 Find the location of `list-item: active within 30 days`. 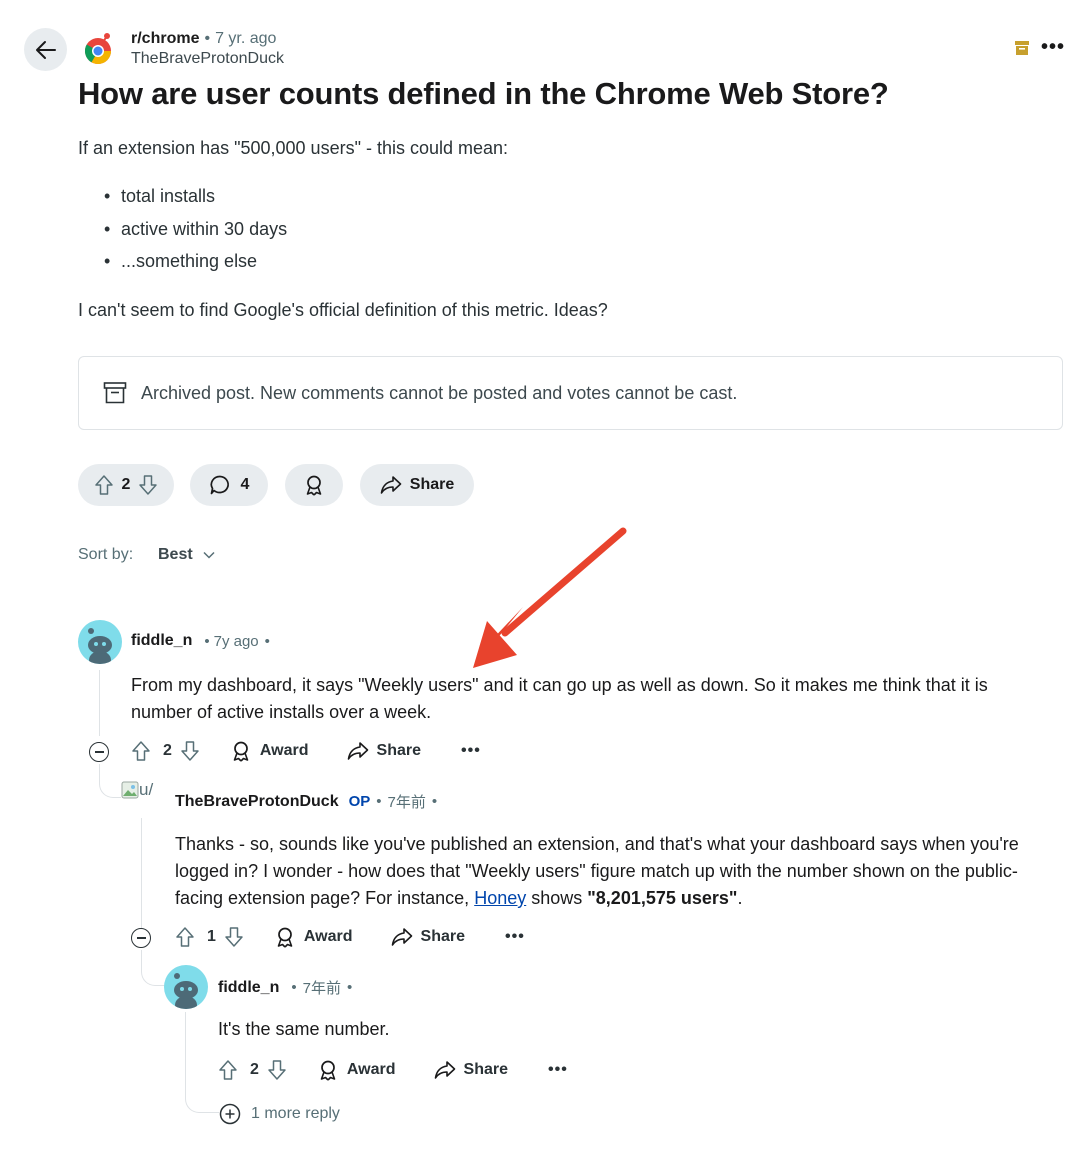

list-item: active within 30 days is located at coordinates (195, 229).